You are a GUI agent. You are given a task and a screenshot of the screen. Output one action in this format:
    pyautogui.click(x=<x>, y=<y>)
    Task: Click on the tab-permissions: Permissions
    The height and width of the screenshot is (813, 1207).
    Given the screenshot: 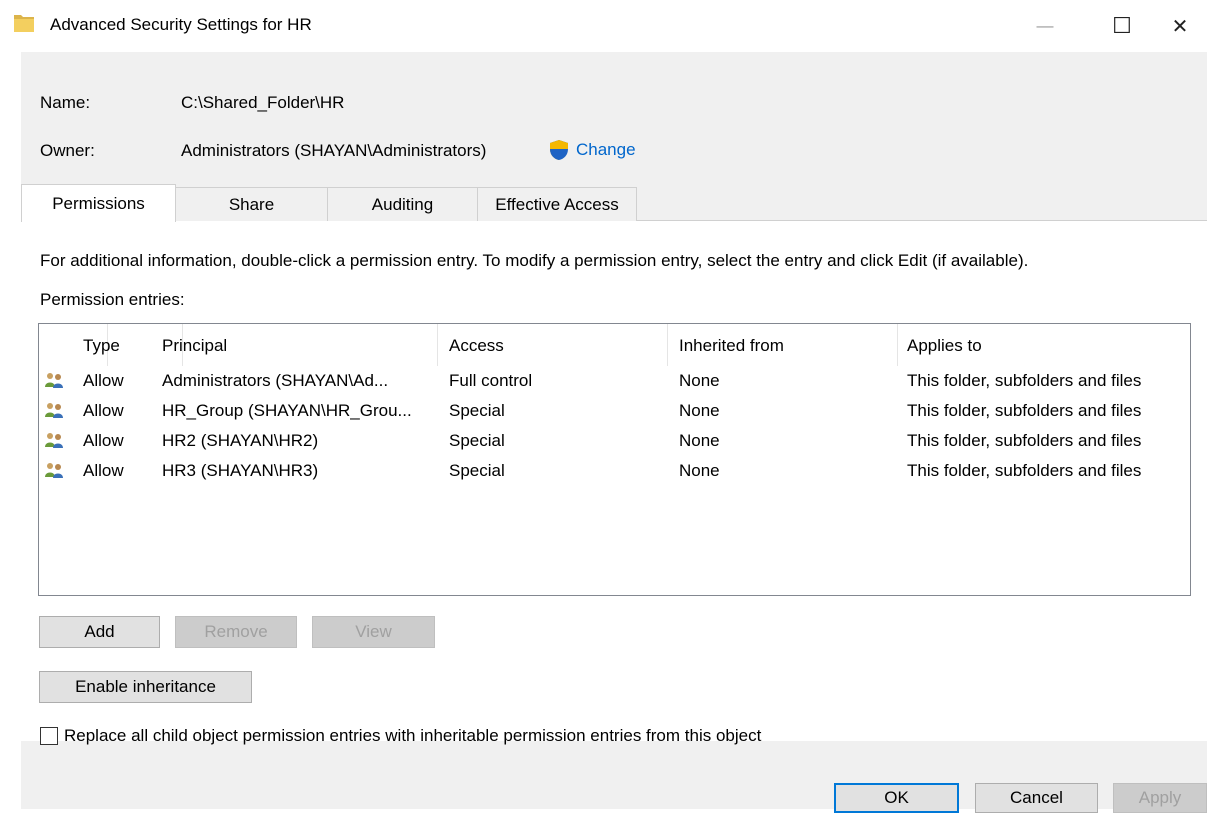 What is the action you would take?
    pyautogui.click(x=98, y=203)
    